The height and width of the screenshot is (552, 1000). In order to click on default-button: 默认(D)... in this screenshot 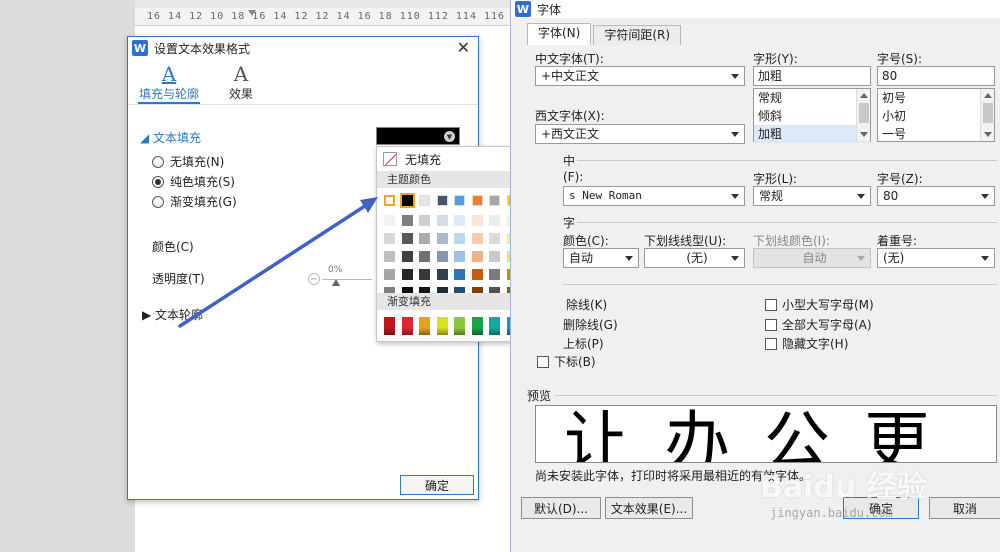, I will do `click(561, 508)`.